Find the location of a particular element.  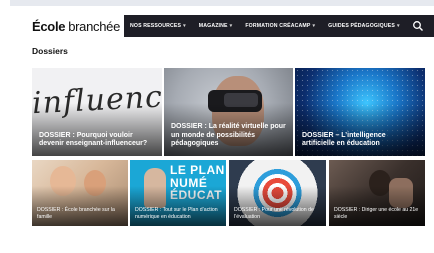

nav-item-label: GUIDES PÉDAGOGIQUES is located at coordinates (361, 26).